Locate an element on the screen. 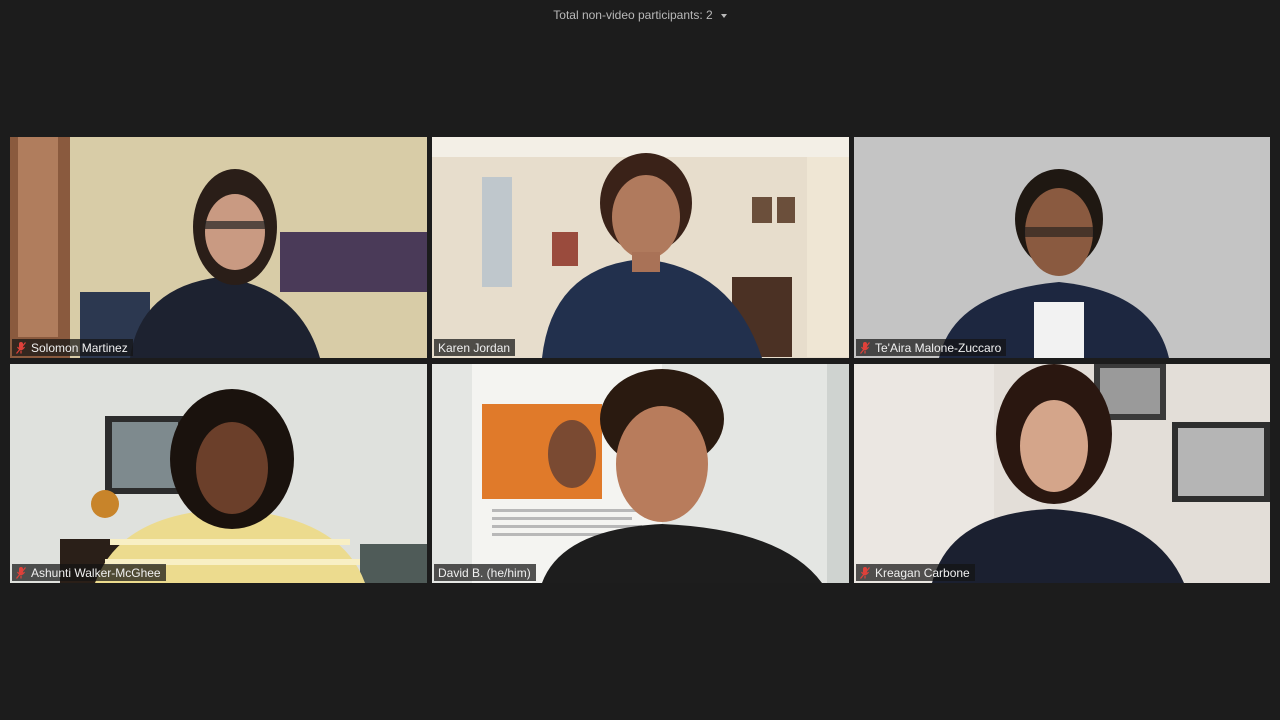 This screenshot has height=720, width=1280. participant-name: Solomon Martinez is located at coordinates (79, 347).